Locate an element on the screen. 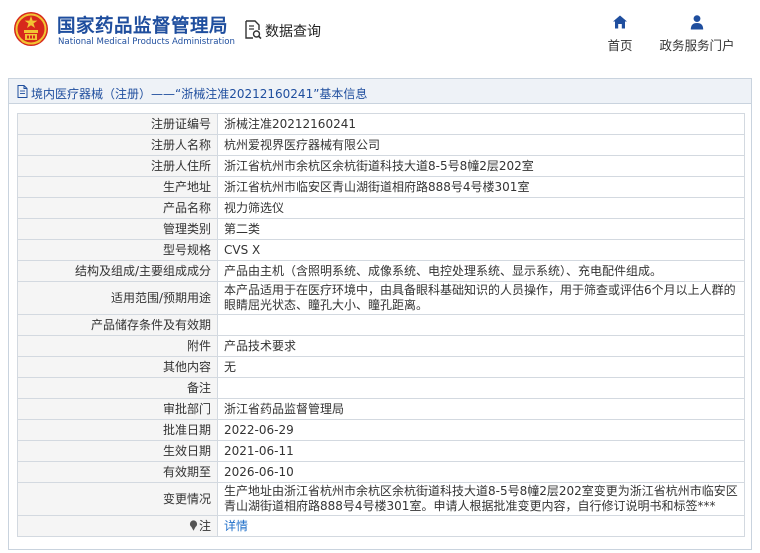  field-value: 浙江省杭州市临安区青山湖街道相府路888号4号楼301室 is located at coordinates (481, 187).